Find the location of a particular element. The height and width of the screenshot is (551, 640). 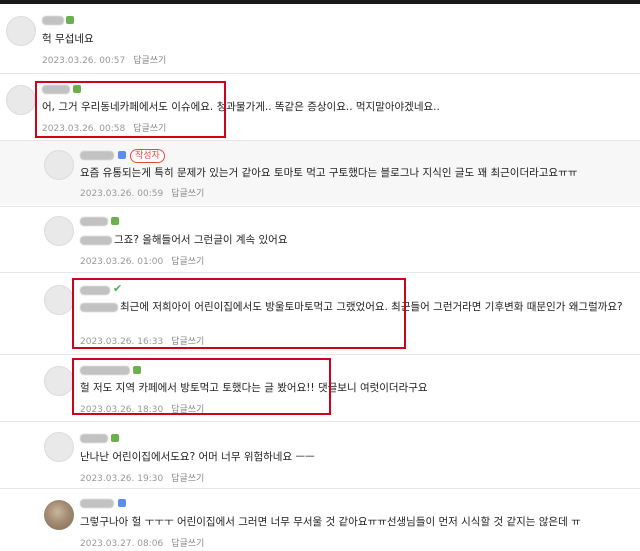

comment-meta: 2023.03.26. 00:57 답글쓰기 is located at coordinates (104, 59).